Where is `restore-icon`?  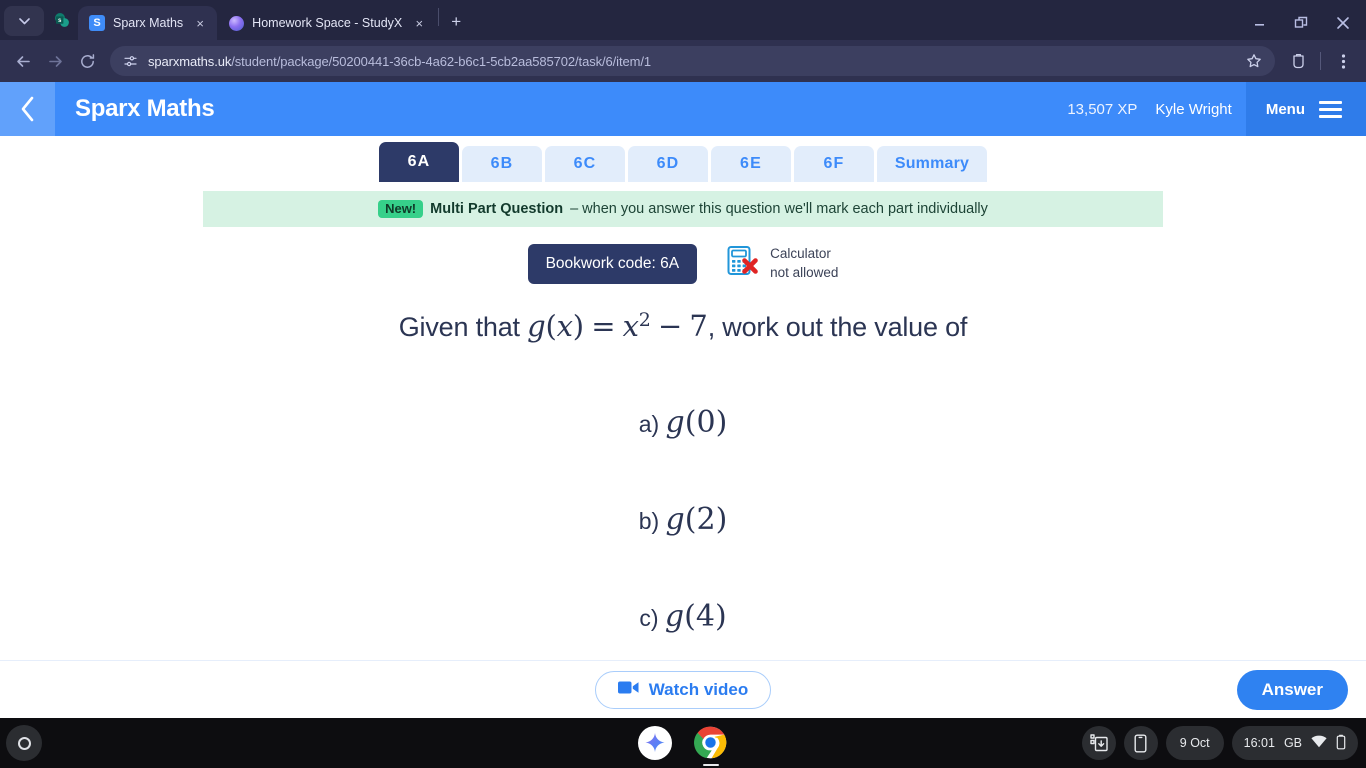 restore-icon is located at coordinates (1301, 23).